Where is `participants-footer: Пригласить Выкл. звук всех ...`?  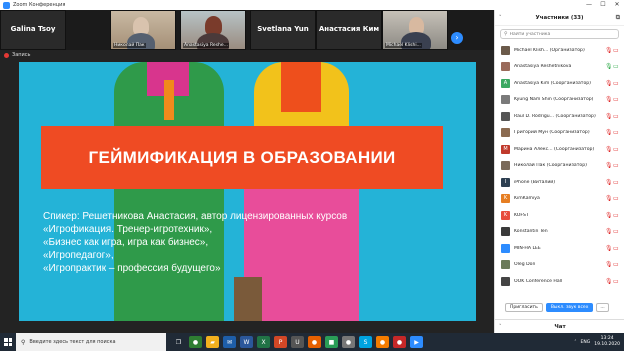
participants-footer: Пригласить Выкл. звук всех ... is located at coordinates (559, 307).